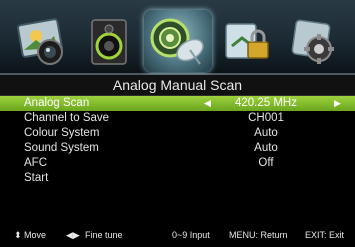 This screenshot has height=247, width=355. Describe the element at coordinates (104, 235) in the screenshot. I see `footer-fine-tune-hint: Fine tune` at that location.